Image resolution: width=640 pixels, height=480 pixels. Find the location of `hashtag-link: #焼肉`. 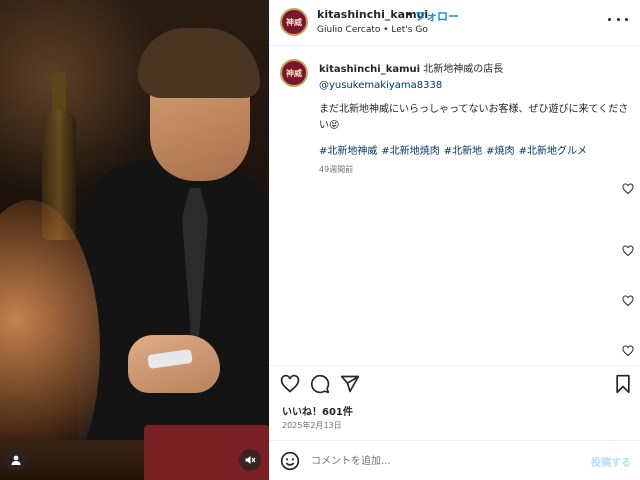

hashtag-link: #焼肉 is located at coordinates (500, 151).